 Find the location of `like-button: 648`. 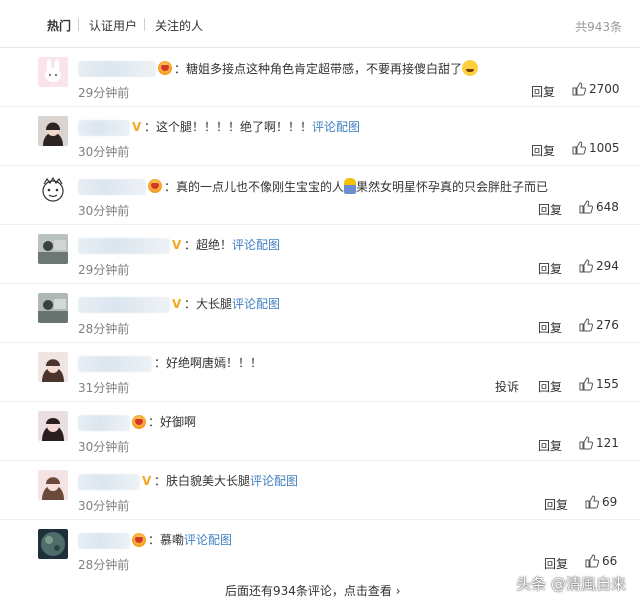

like-button: 648 is located at coordinates (599, 207).